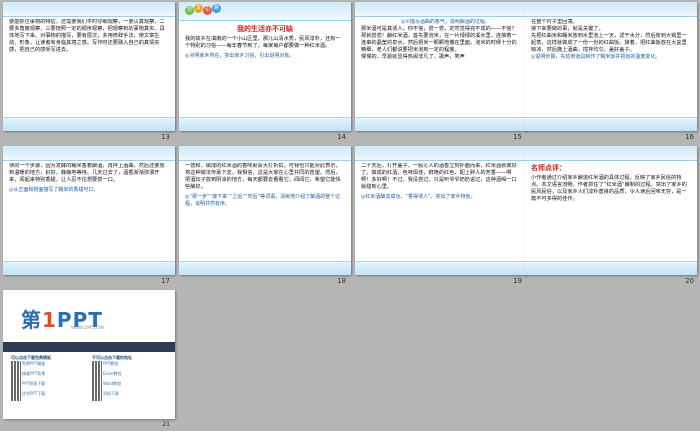  What do you see at coordinates (165, 281) in the screenshot?
I see `slide-number-17: 17` at bounding box center [165, 281].